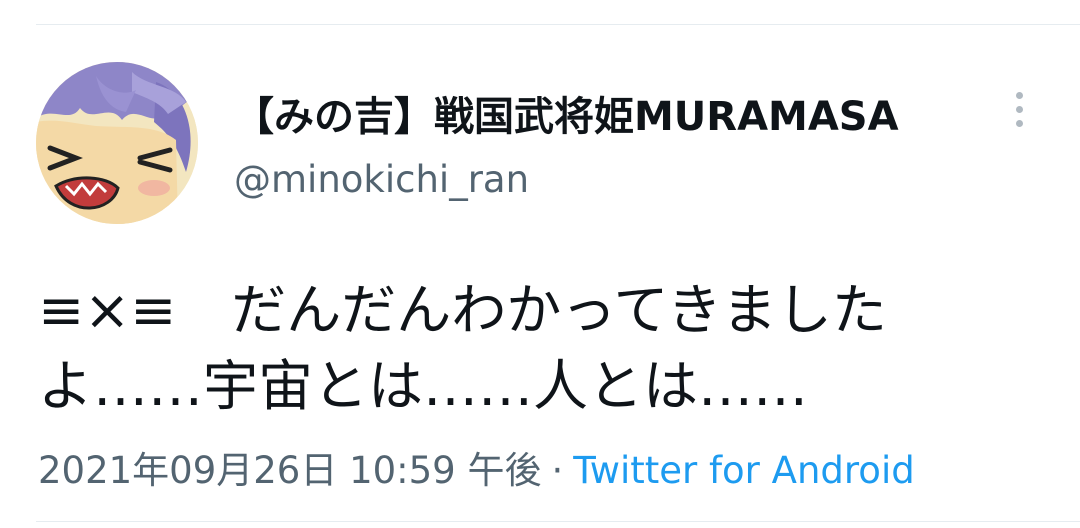 This screenshot has width=1080, height=528. What do you see at coordinates (566, 113) in the screenshot?
I see `display-name: 【みの吉】戦国武将姫MURAMASA` at bounding box center [566, 113].